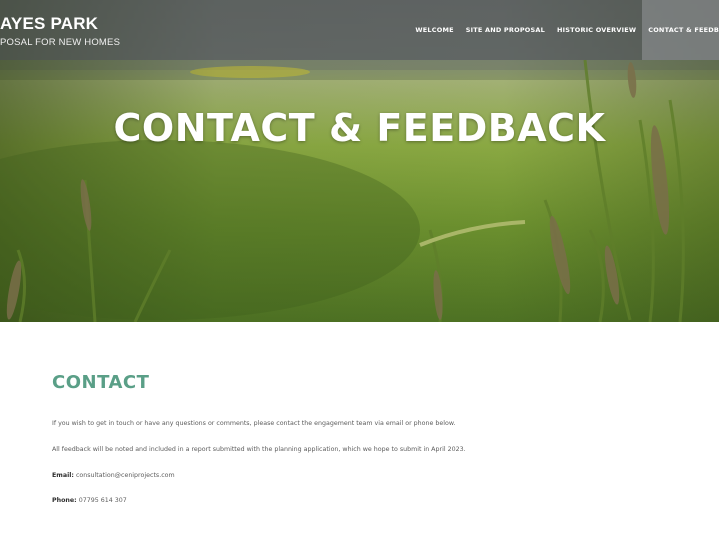  I want to click on phone-line: Phone: 07795 614 307, so click(89, 500).